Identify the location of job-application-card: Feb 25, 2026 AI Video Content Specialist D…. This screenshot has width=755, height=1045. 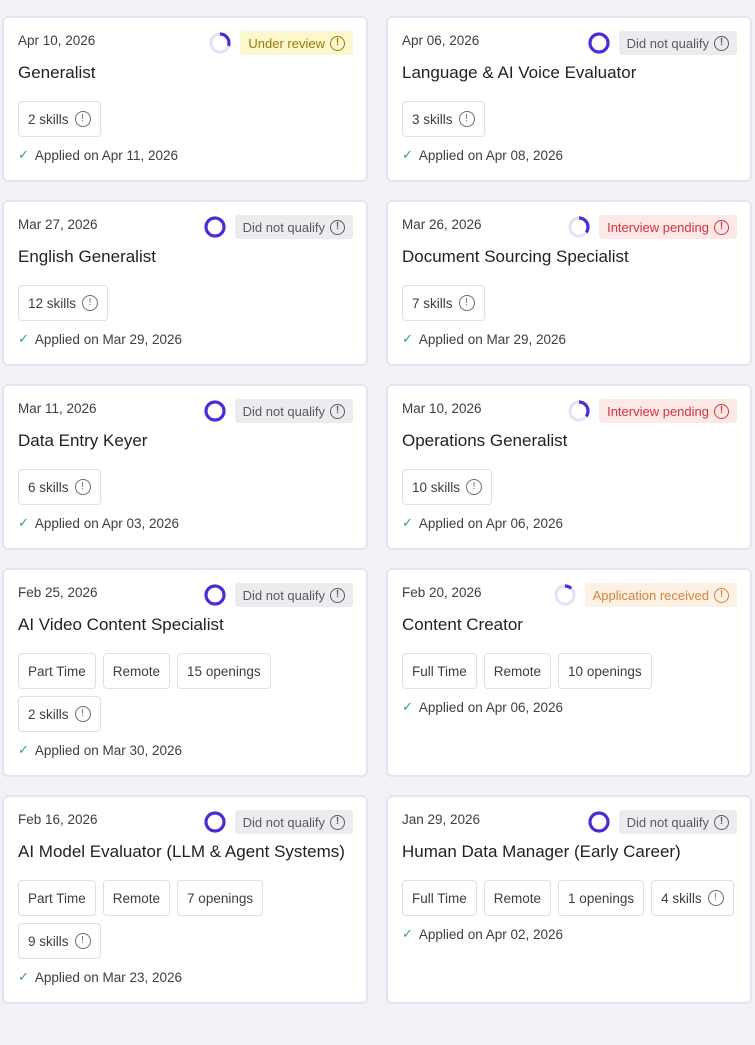
(185, 672).